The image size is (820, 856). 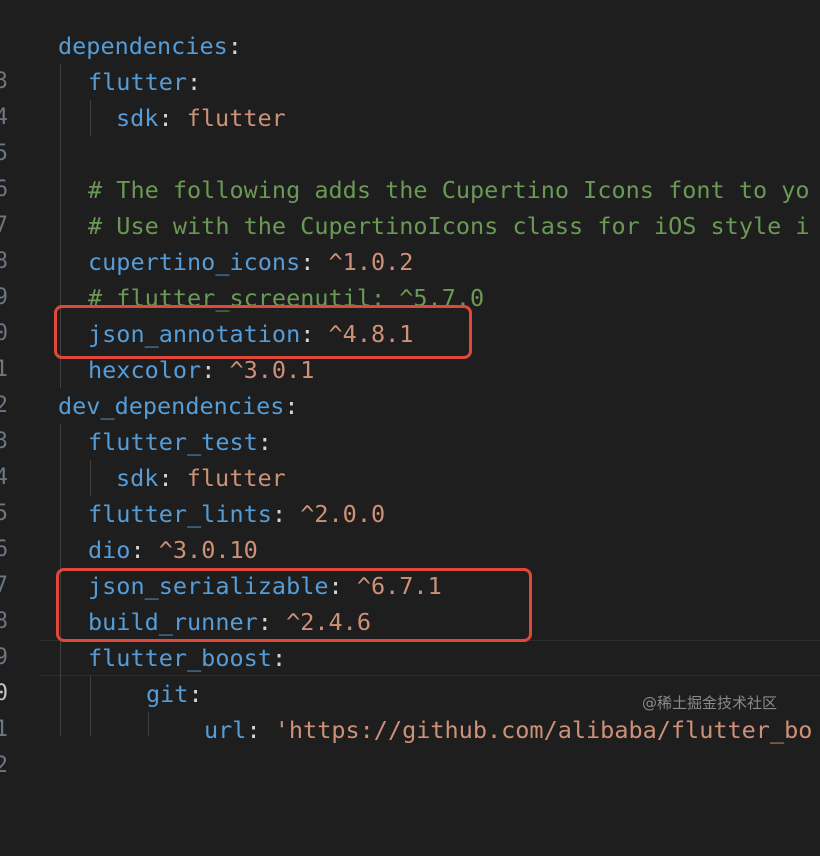 What do you see at coordinates (180, 658) in the screenshot?
I see `yaml-key: flutter_boost` at bounding box center [180, 658].